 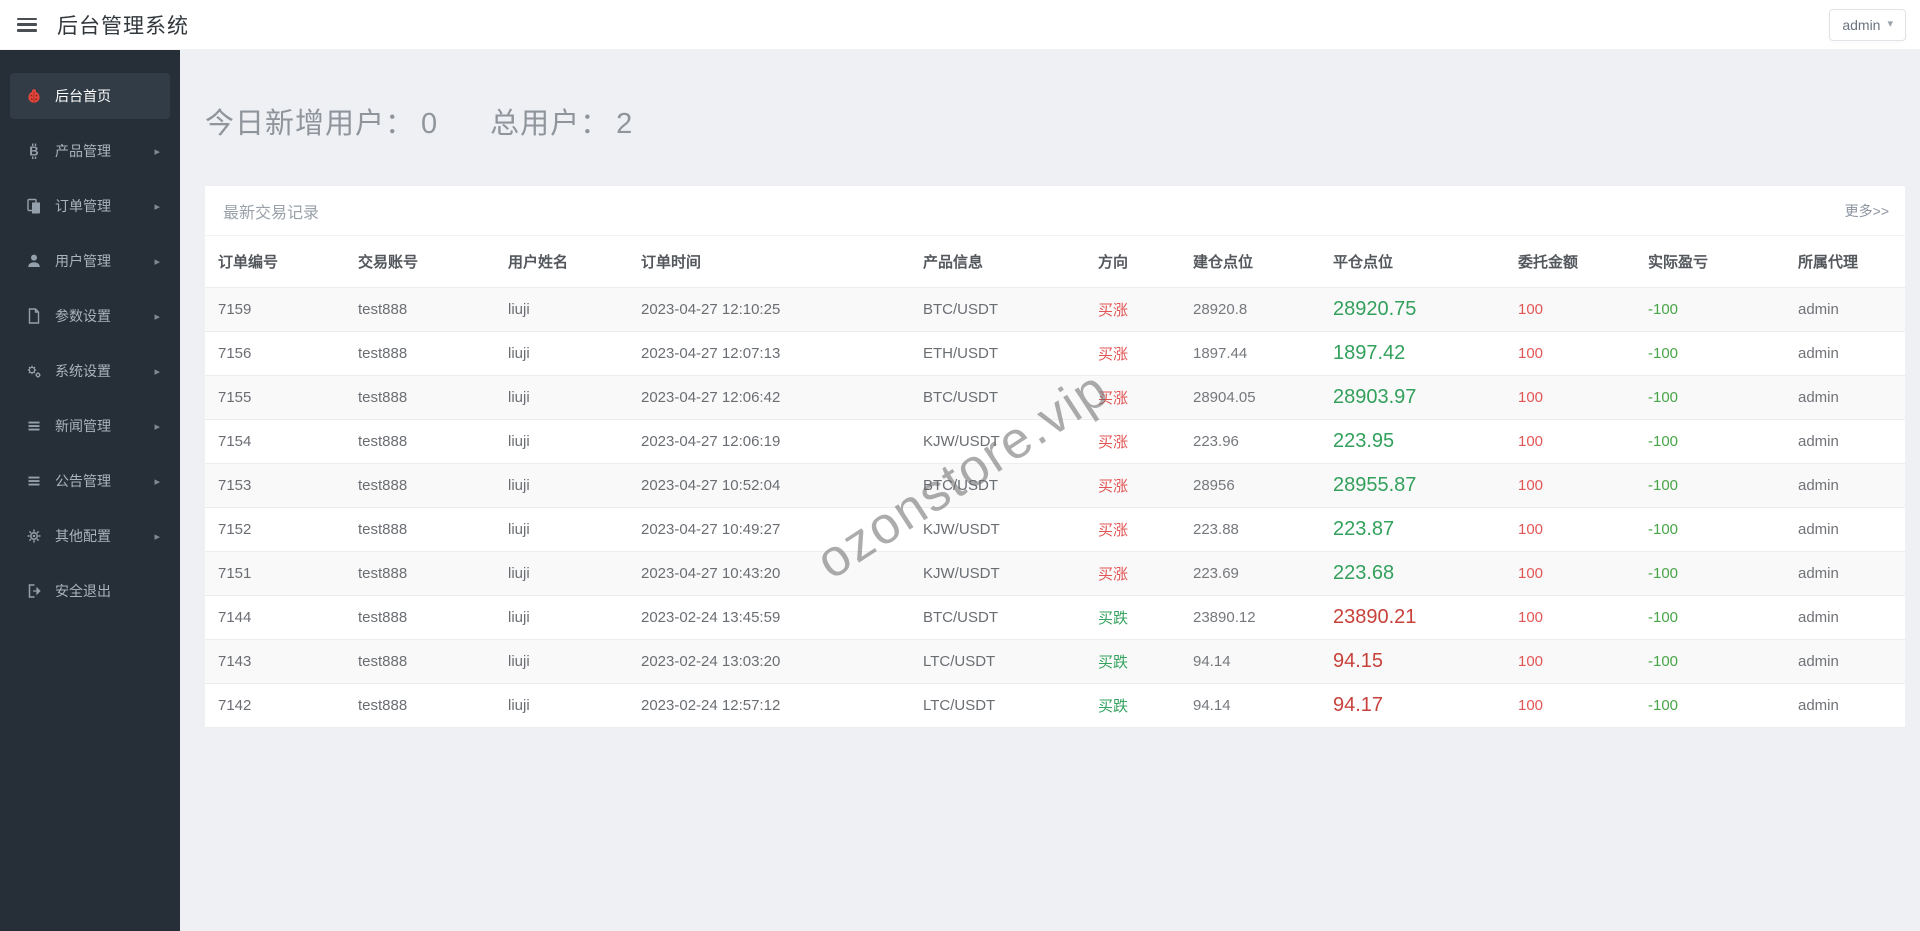 What do you see at coordinates (123, 26) in the screenshot?
I see `app-title: 后台管理系统` at bounding box center [123, 26].